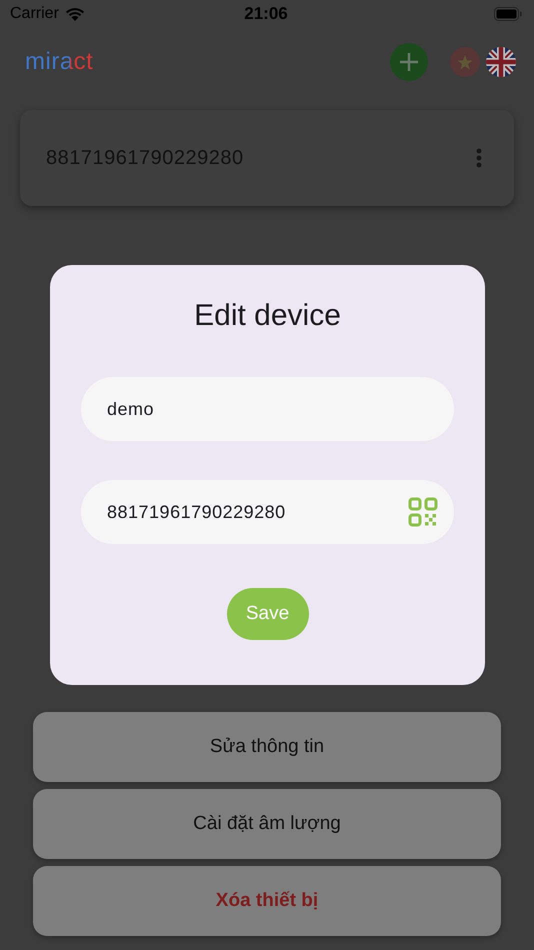 The width and height of the screenshot is (534, 950). Describe the element at coordinates (501, 62) in the screenshot. I see `language-flag` at that location.